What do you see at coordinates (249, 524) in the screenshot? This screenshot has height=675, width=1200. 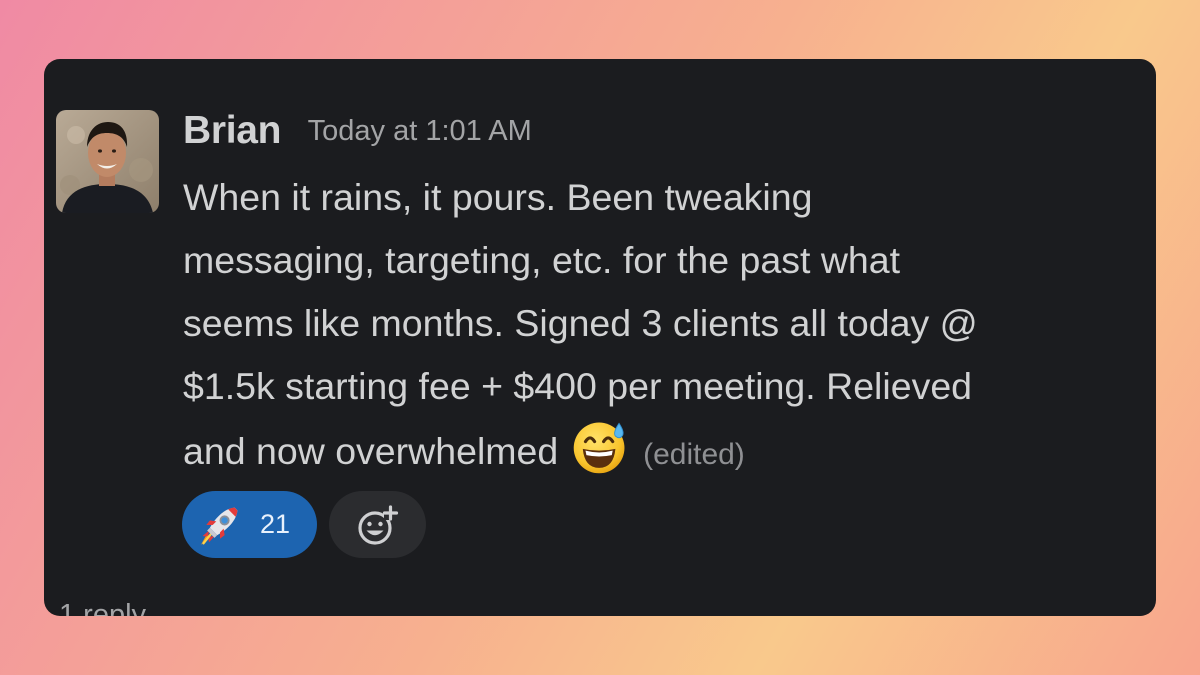 I see `reaction-rocket: 21` at bounding box center [249, 524].